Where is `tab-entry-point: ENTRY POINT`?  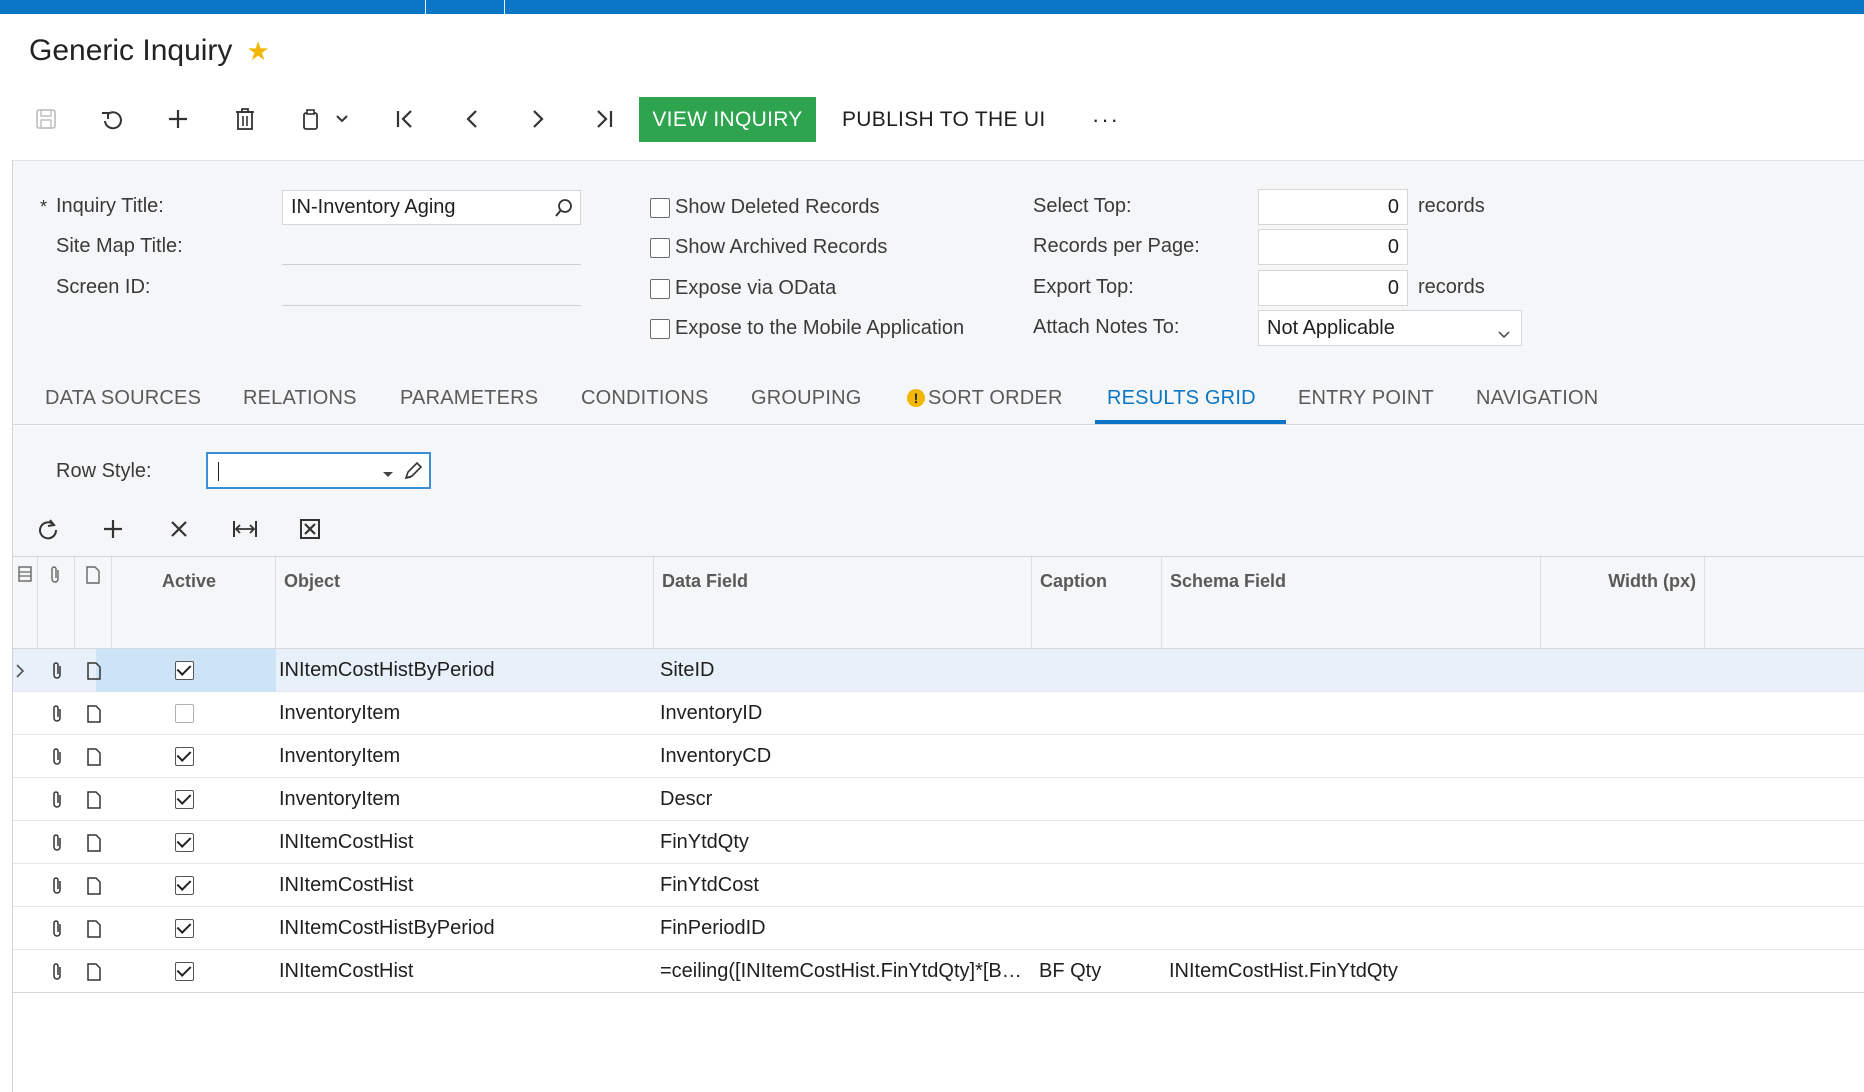
tab-entry-point: ENTRY POINT is located at coordinates (1366, 398).